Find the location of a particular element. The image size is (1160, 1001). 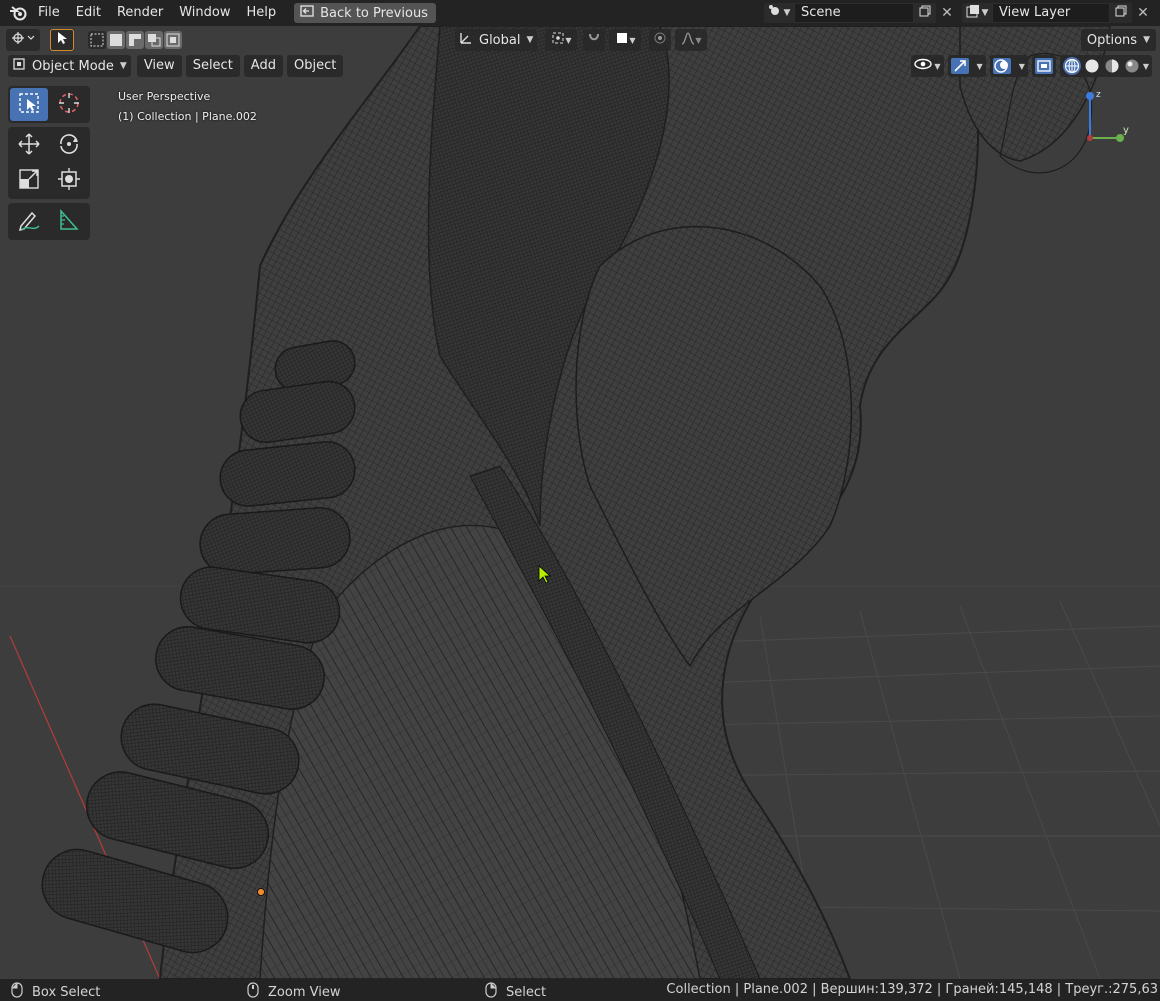

gizmo-icon is located at coordinates (959, 66).